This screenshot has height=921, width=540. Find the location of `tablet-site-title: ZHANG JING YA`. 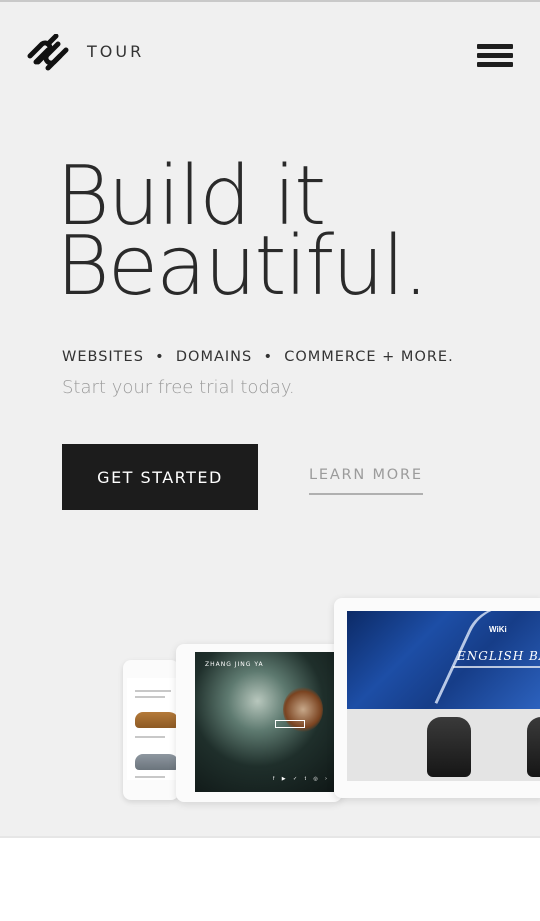

tablet-site-title: ZHANG JING YA is located at coordinates (234, 664).